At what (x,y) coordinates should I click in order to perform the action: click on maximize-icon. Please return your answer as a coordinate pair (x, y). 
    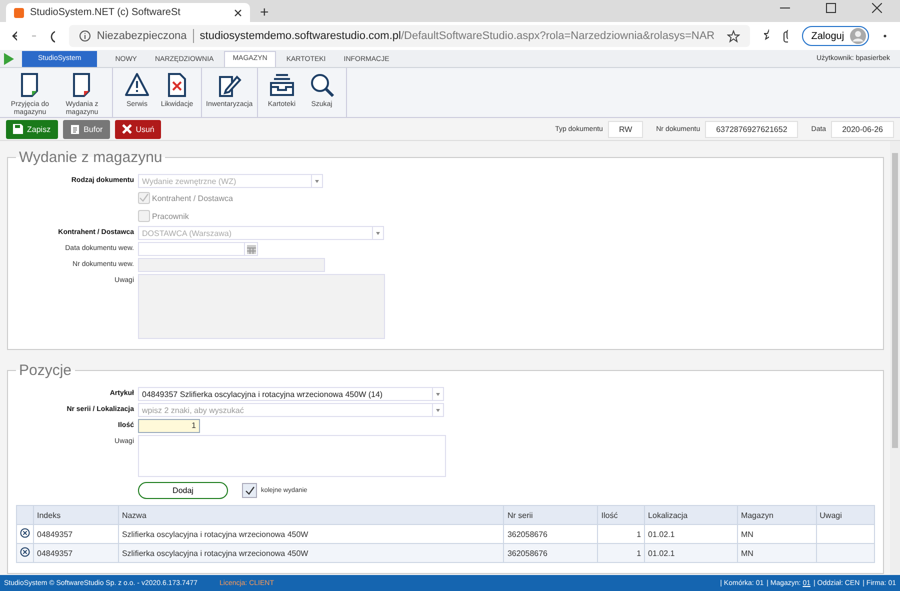
    Looking at the image, I should click on (831, 8).